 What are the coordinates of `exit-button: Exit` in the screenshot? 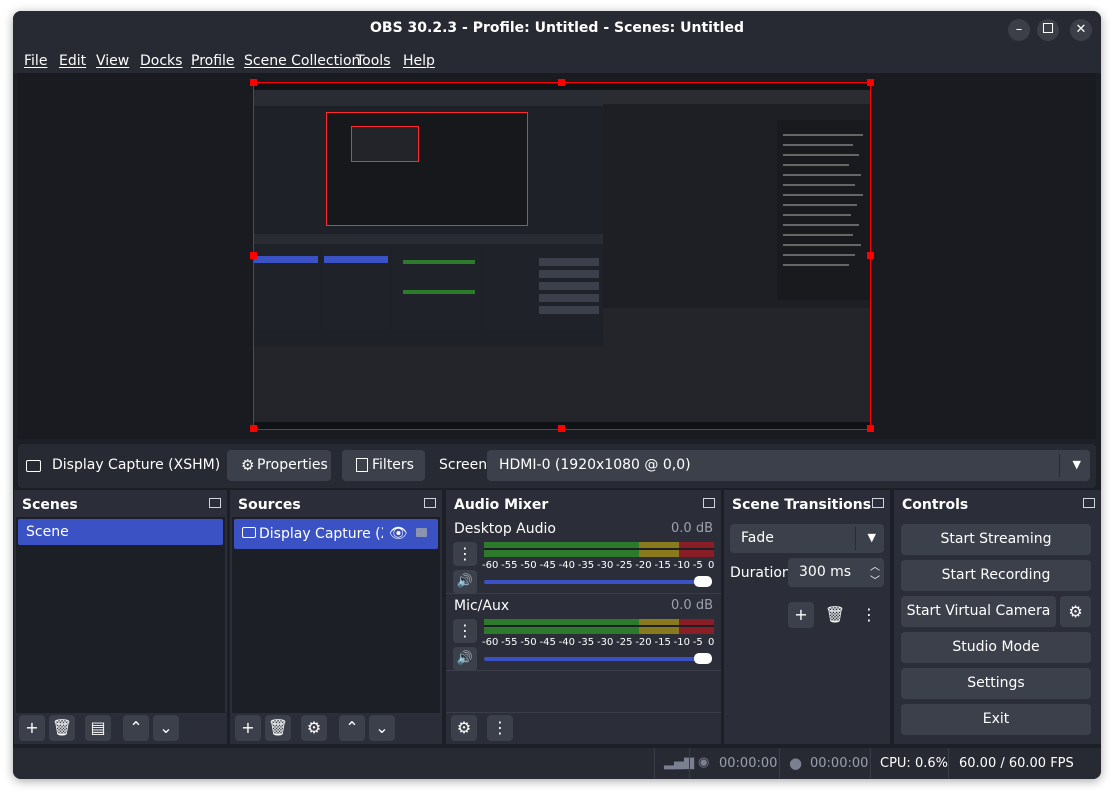 It's located at (996, 719).